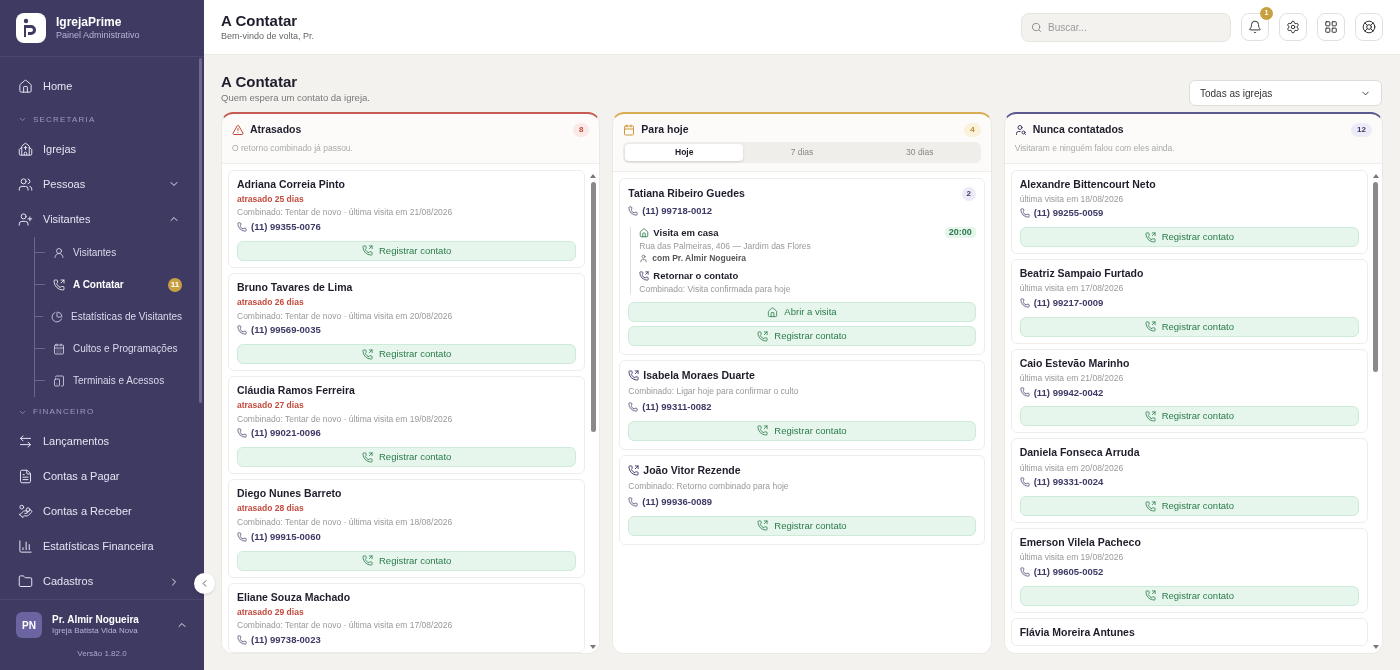 Image resolution: width=1400 pixels, height=670 pixels. What do you see at coordinates (99, 184) in the screenshot?
I see `nav-item: Pessoas` at bounding box center [99, 184].